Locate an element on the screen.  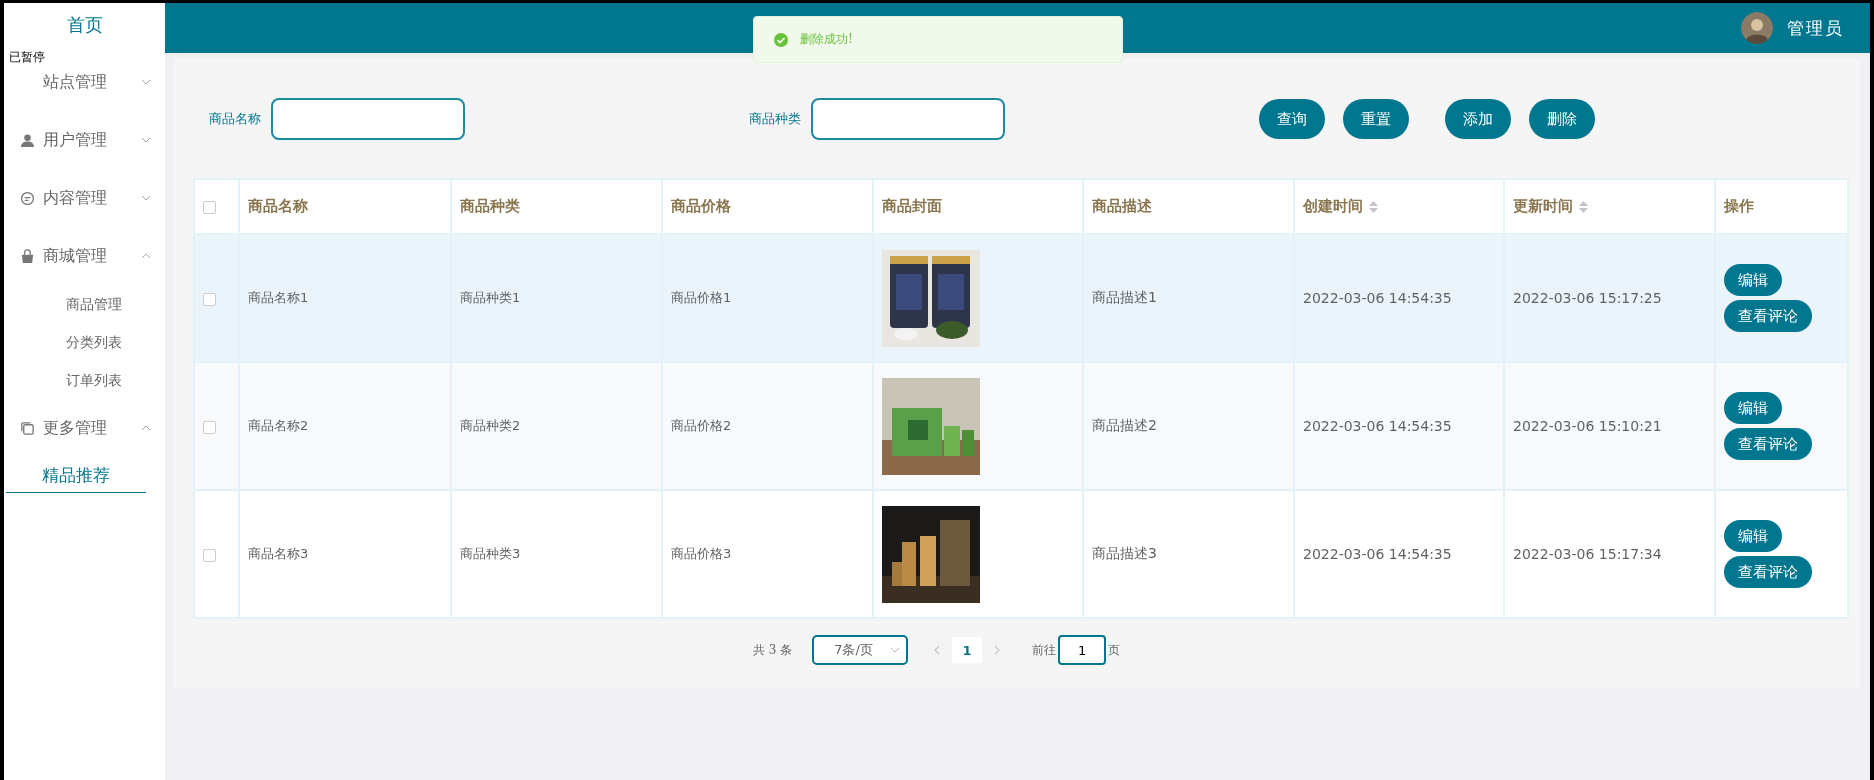
submenu-item: 商品管理 is located at coordinates (84, 304).